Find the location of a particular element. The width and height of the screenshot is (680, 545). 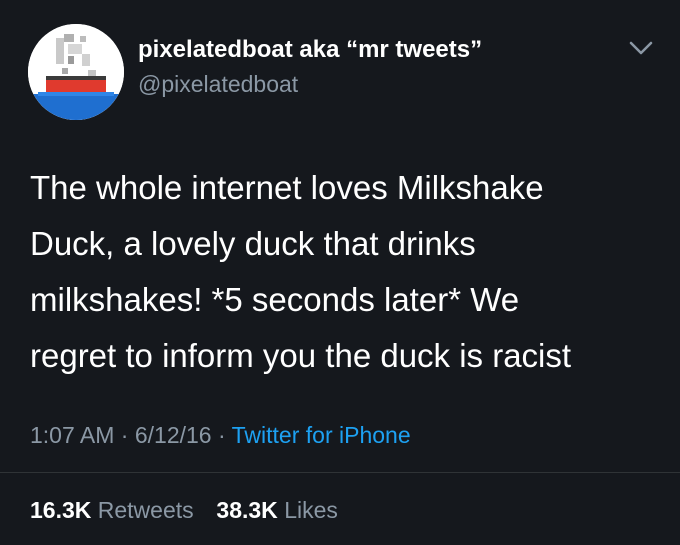

tweet-stats: 16.3K Retweets 38.3K Likes is located at coordinates (184, 510).